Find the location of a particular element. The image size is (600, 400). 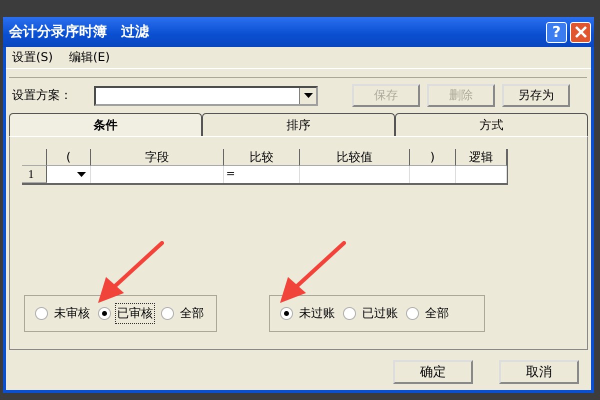

dropdown-button is located at coordinates (307, 96).